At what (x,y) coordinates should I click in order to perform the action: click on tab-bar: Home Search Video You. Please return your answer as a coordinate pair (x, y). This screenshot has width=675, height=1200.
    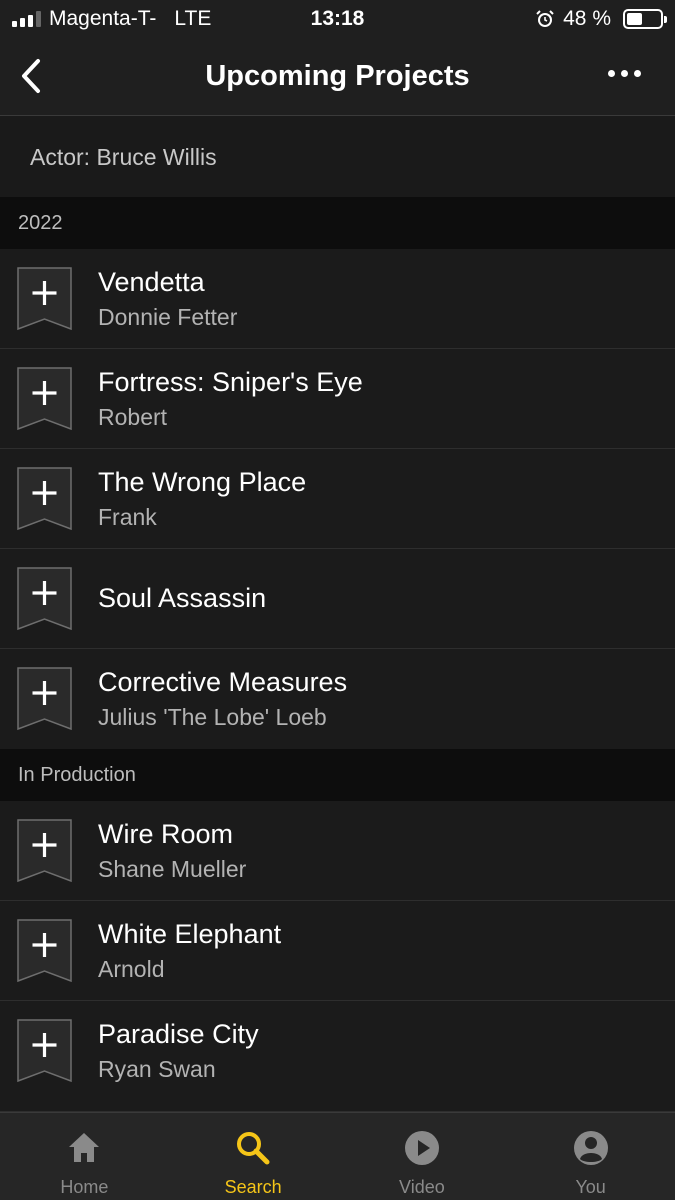
    Looking at the image, I should click on (337, 1156).